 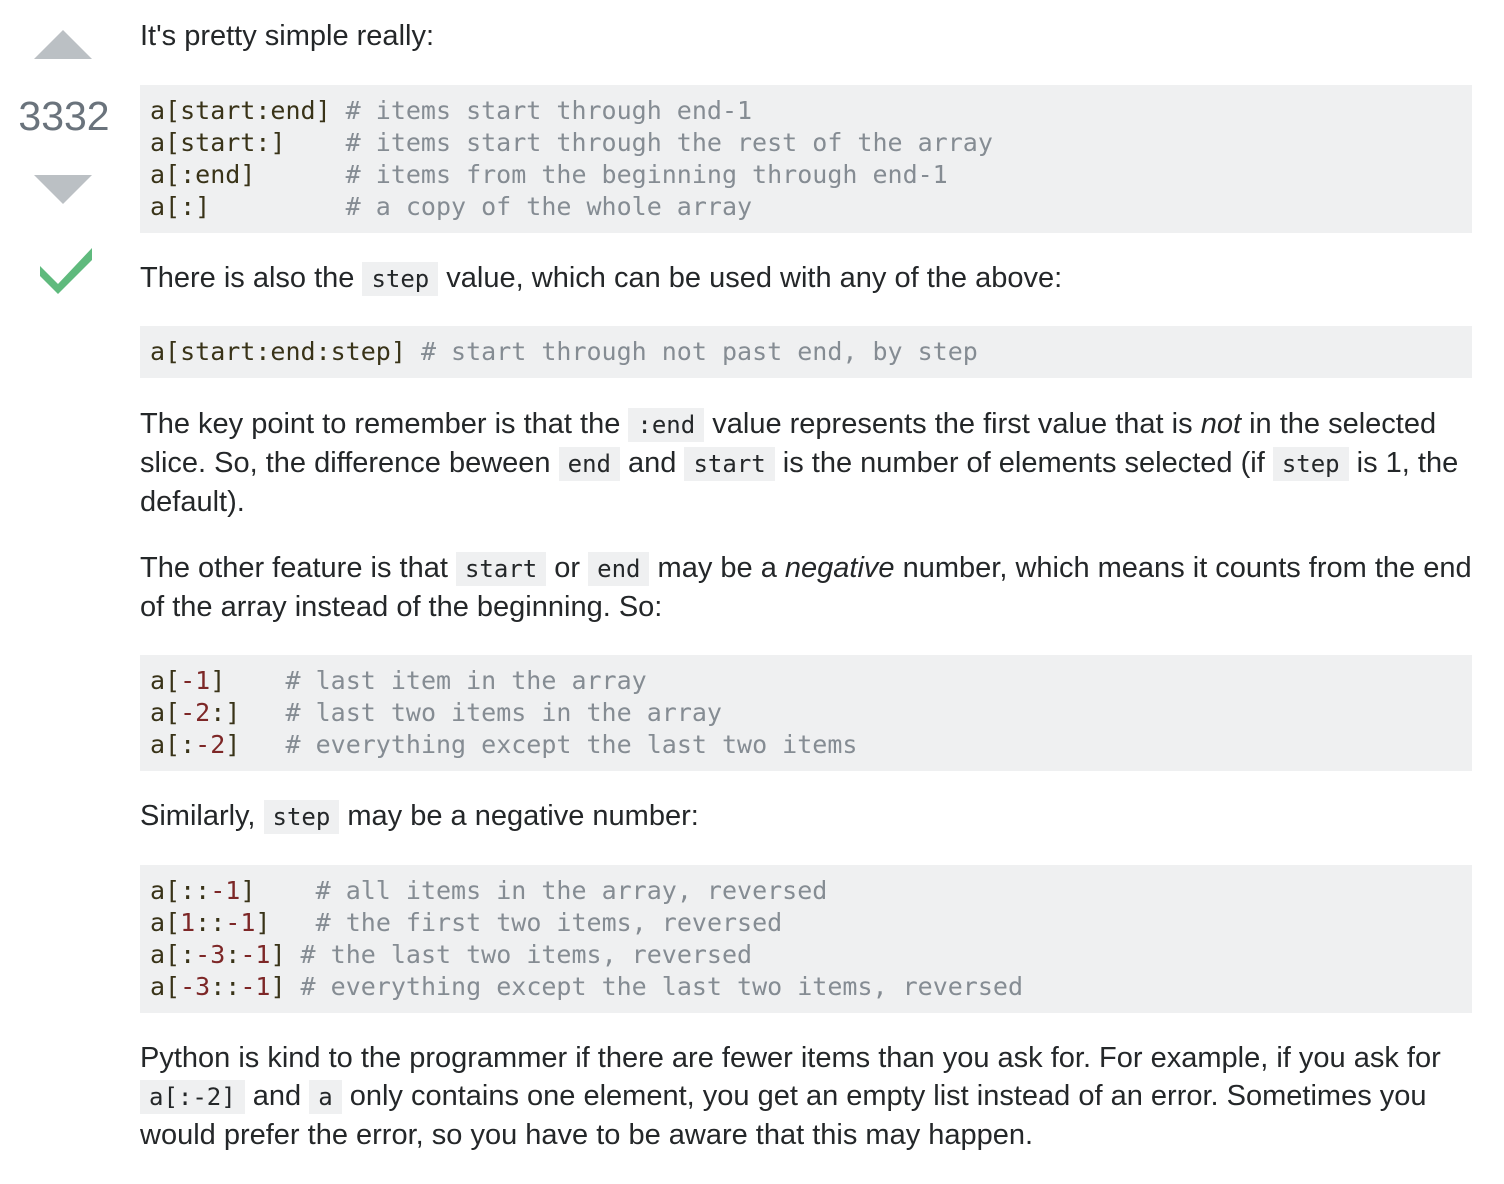 What do you see at coordinates (248, 206) in the screenshot?
I see `code-text: a[:]` at bounding box center [248, 206].